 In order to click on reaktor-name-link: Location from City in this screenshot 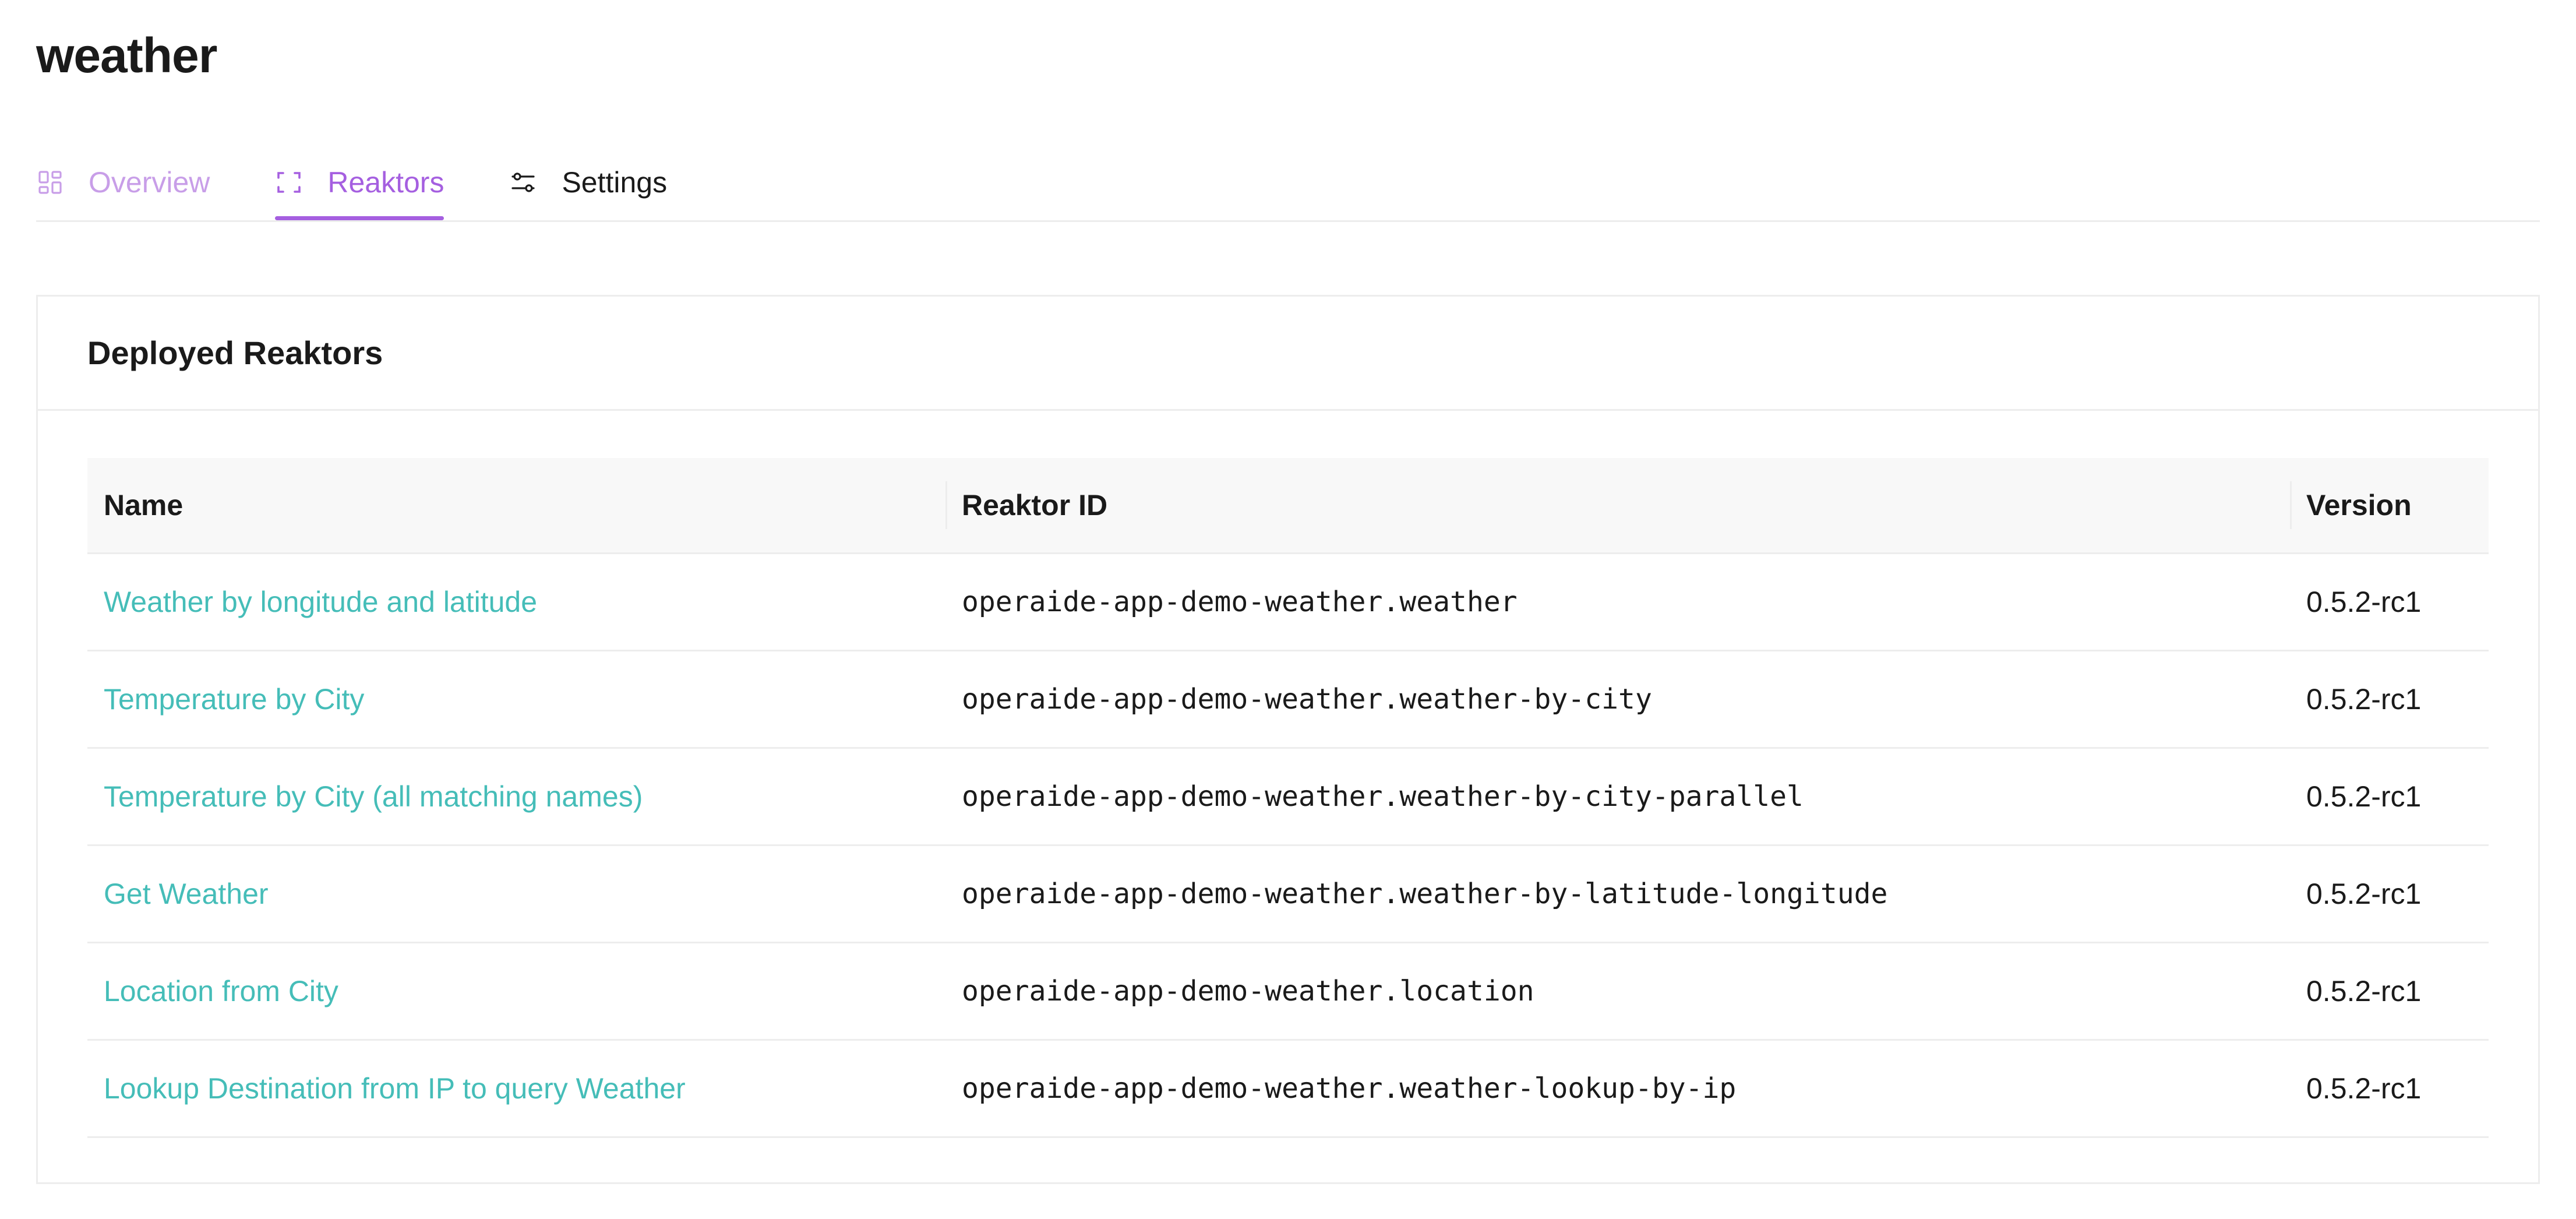, I will do `click(221, 991)`.